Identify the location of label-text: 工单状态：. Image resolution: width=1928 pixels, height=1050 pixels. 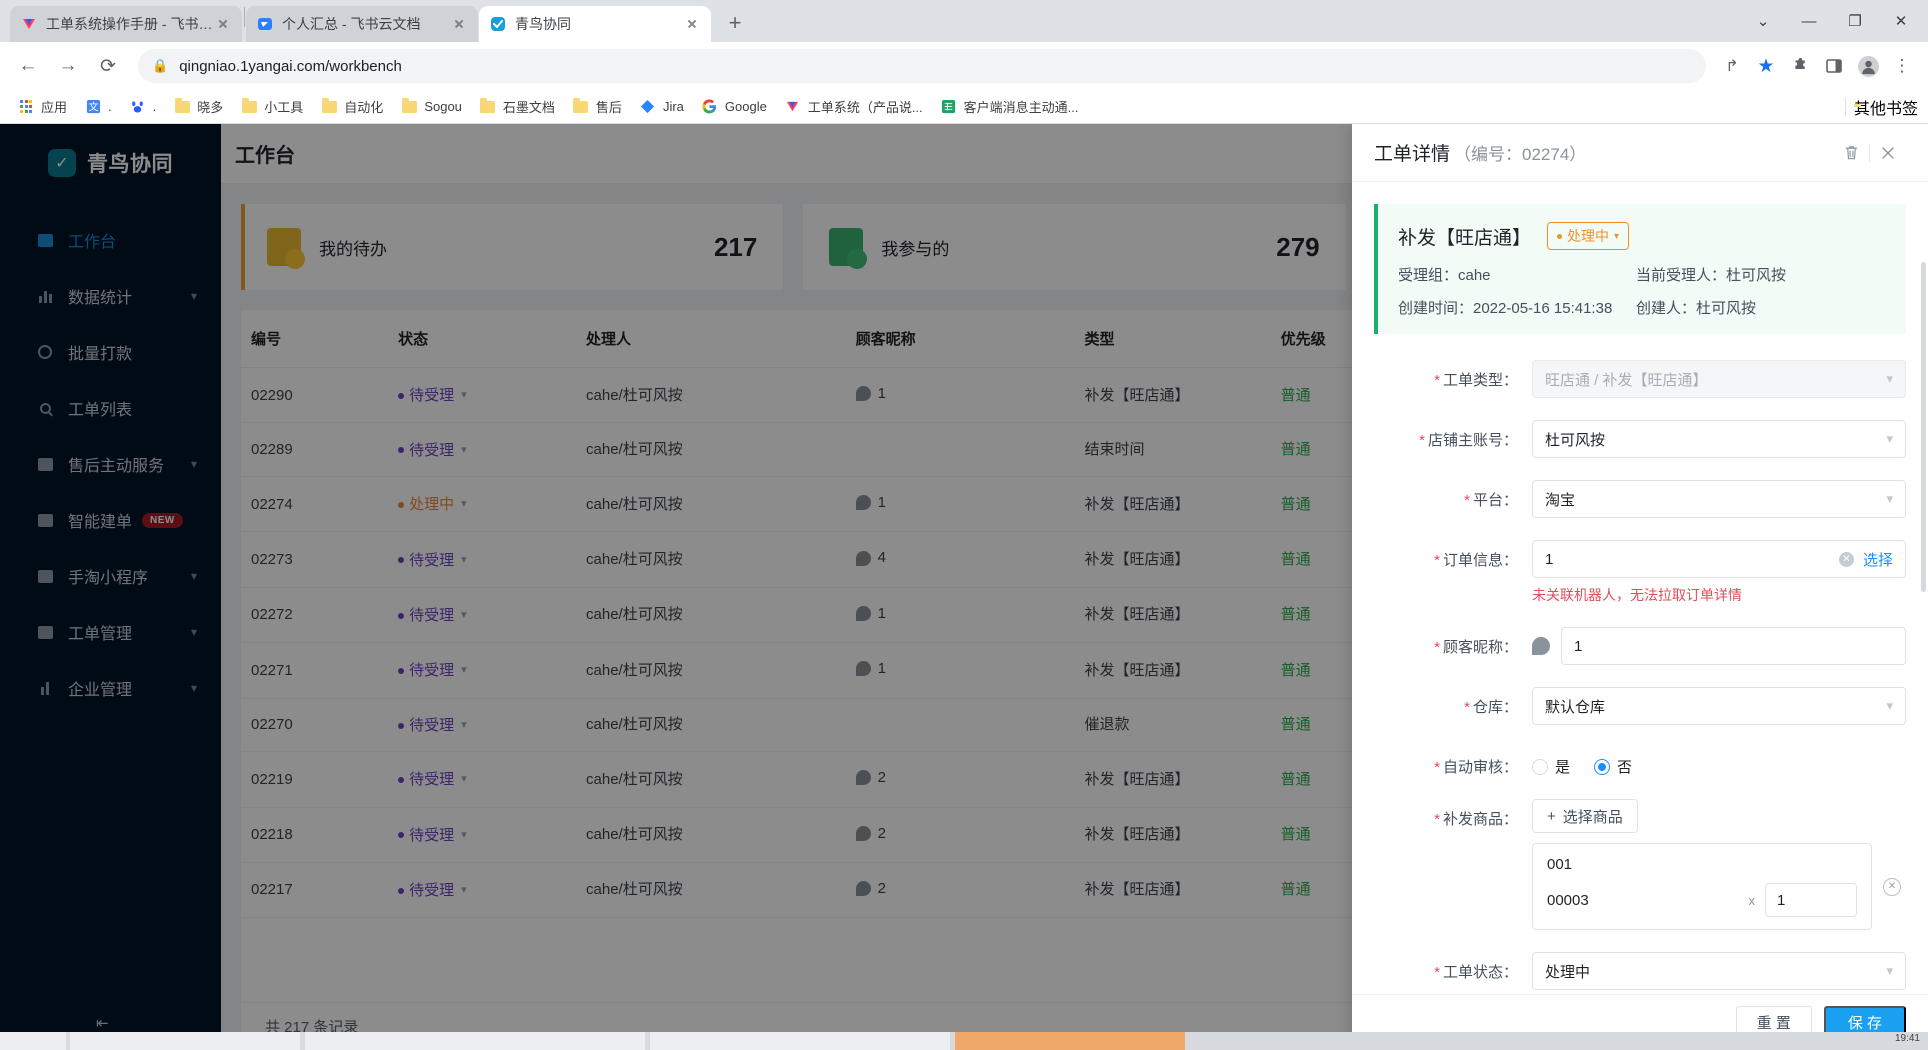
(1480, 972).